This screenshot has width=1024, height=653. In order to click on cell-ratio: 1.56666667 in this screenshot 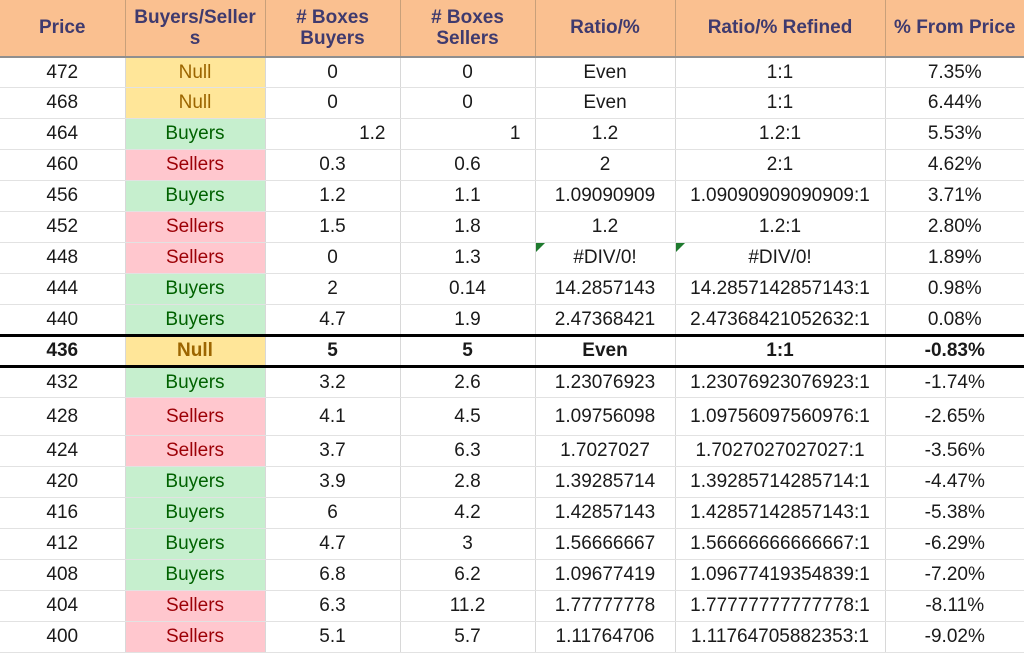, I will do `click(605, 544)`.